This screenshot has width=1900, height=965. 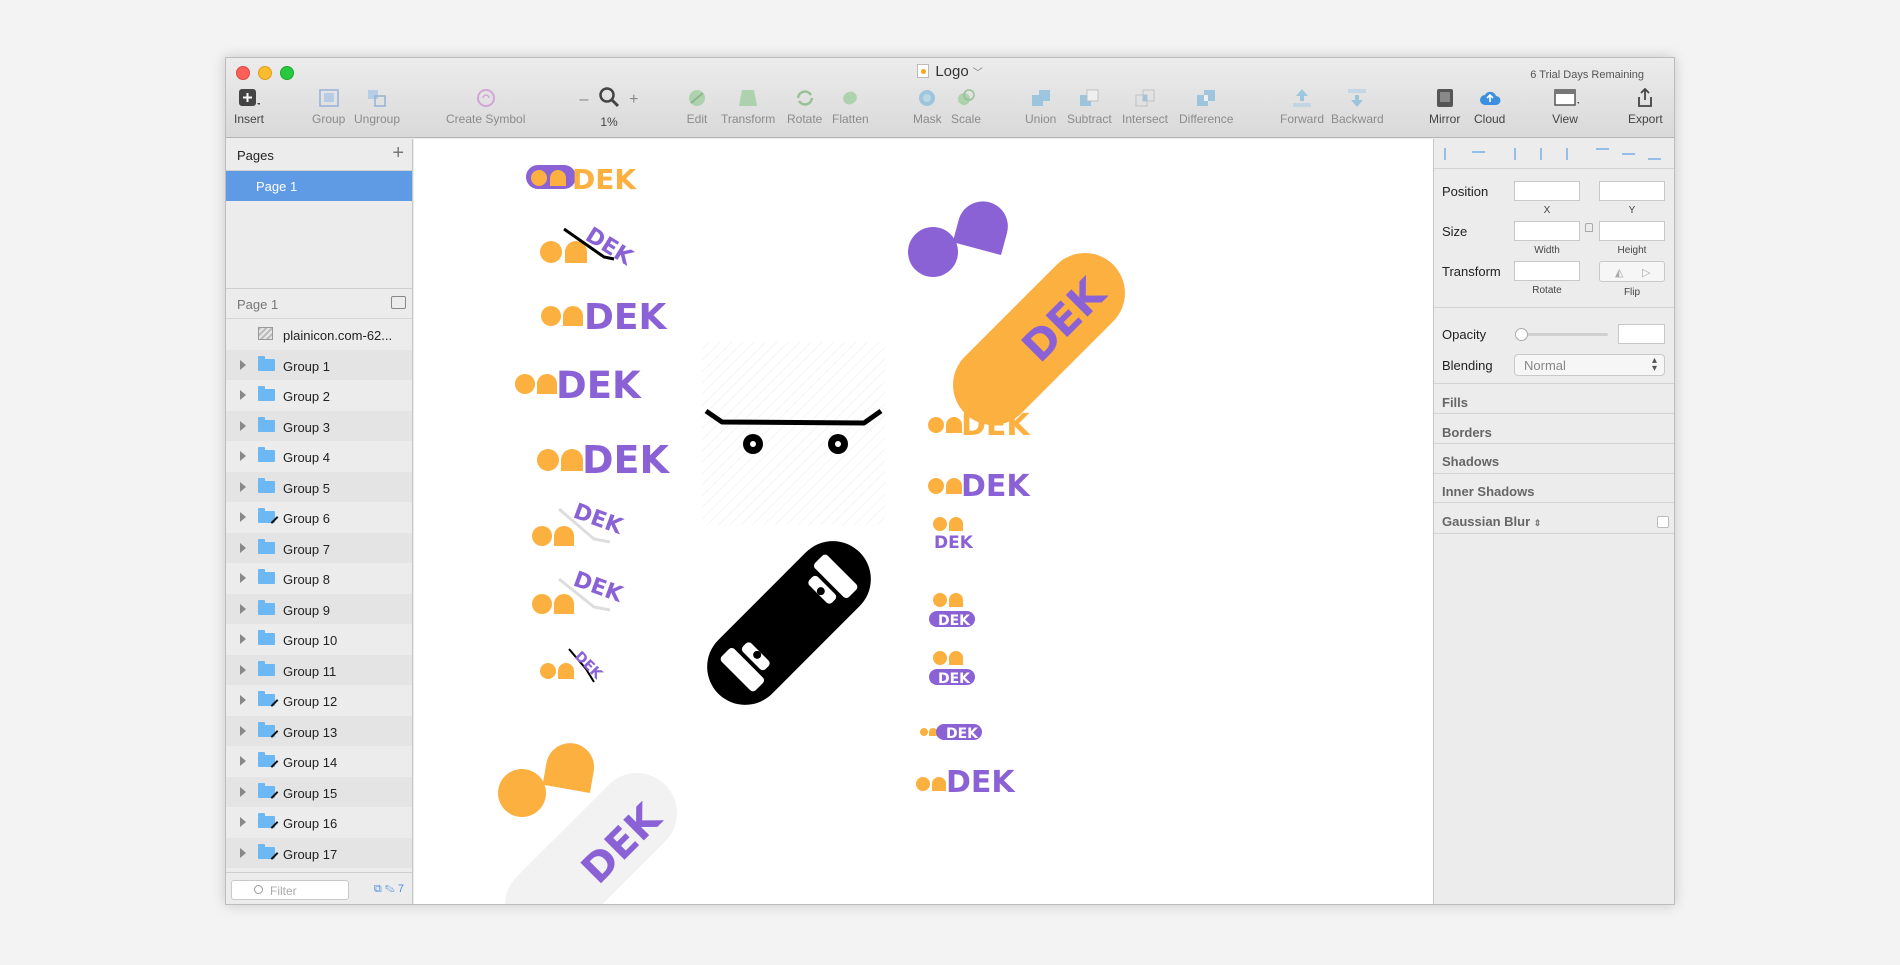 What do you see at coordinates (306, 366) in the screenshot?
I see `layer-label: Group 1` at bounding box center [306, 366].